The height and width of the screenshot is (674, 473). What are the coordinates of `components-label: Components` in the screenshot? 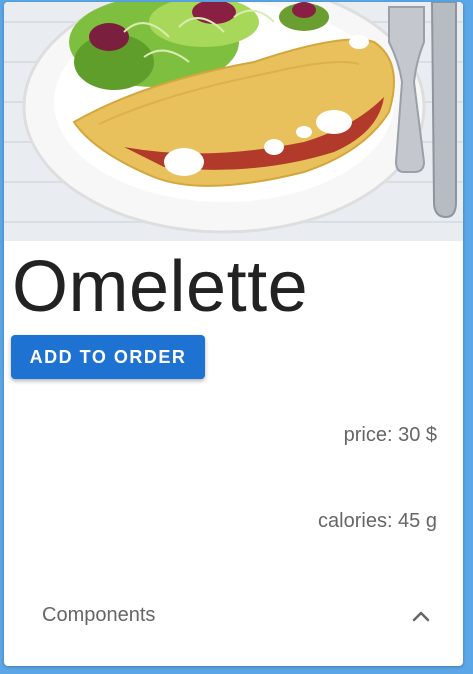 It's located at (99, 615).